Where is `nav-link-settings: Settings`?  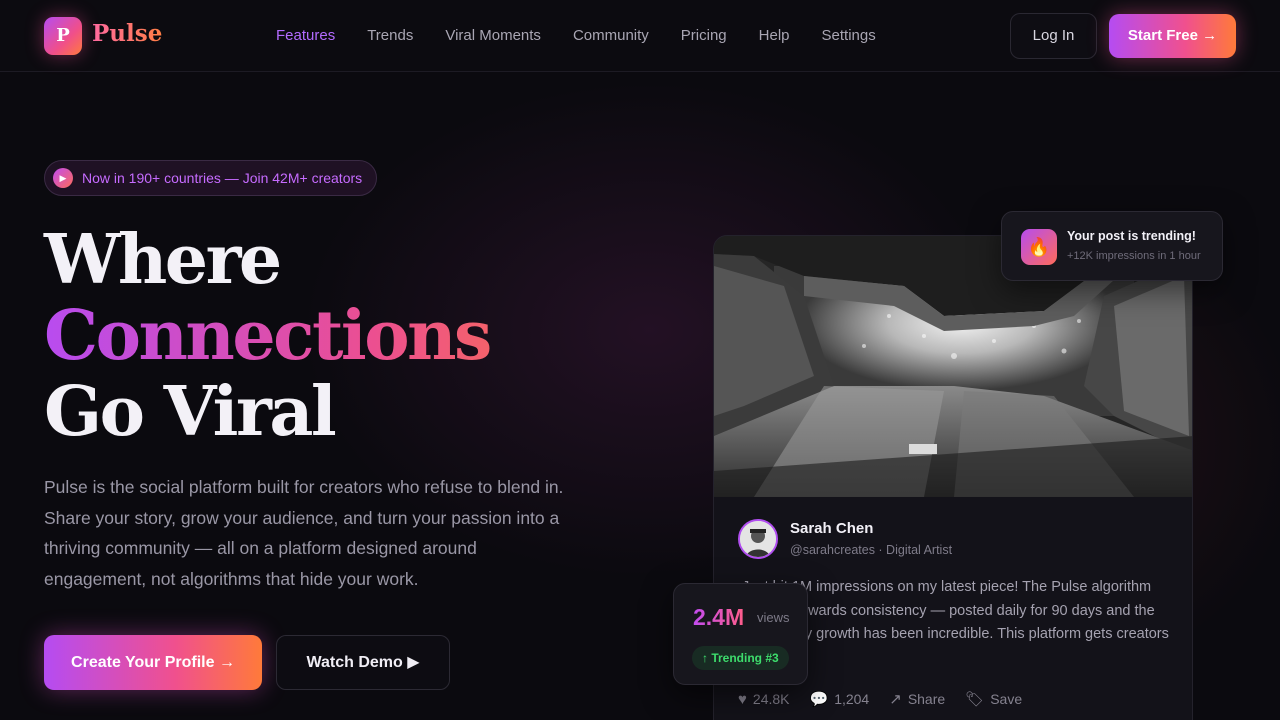 nav-link-settings: Settings is located at coordinates (849, 35).